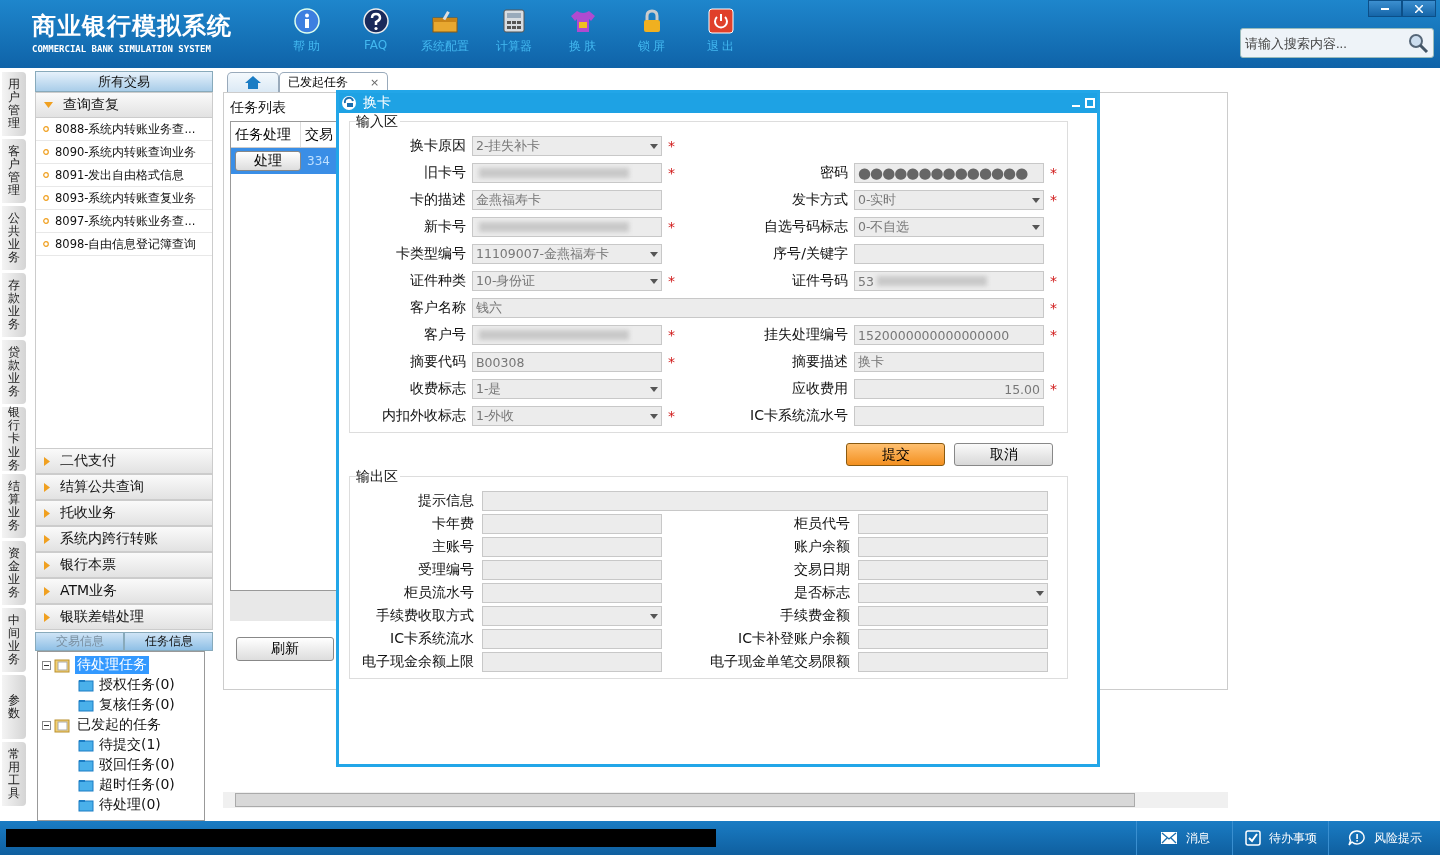  I want to click on side-tab: 参数, so click(14, 707).